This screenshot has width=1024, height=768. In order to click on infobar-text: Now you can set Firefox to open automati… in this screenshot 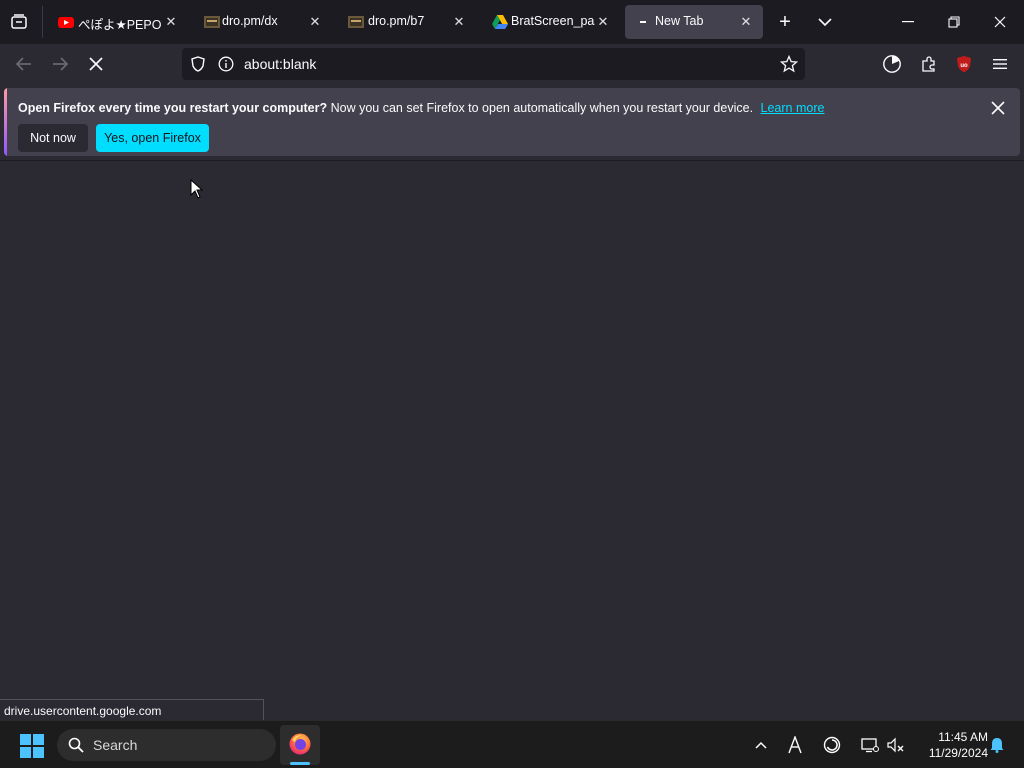, I will do `click(542, 108)`.